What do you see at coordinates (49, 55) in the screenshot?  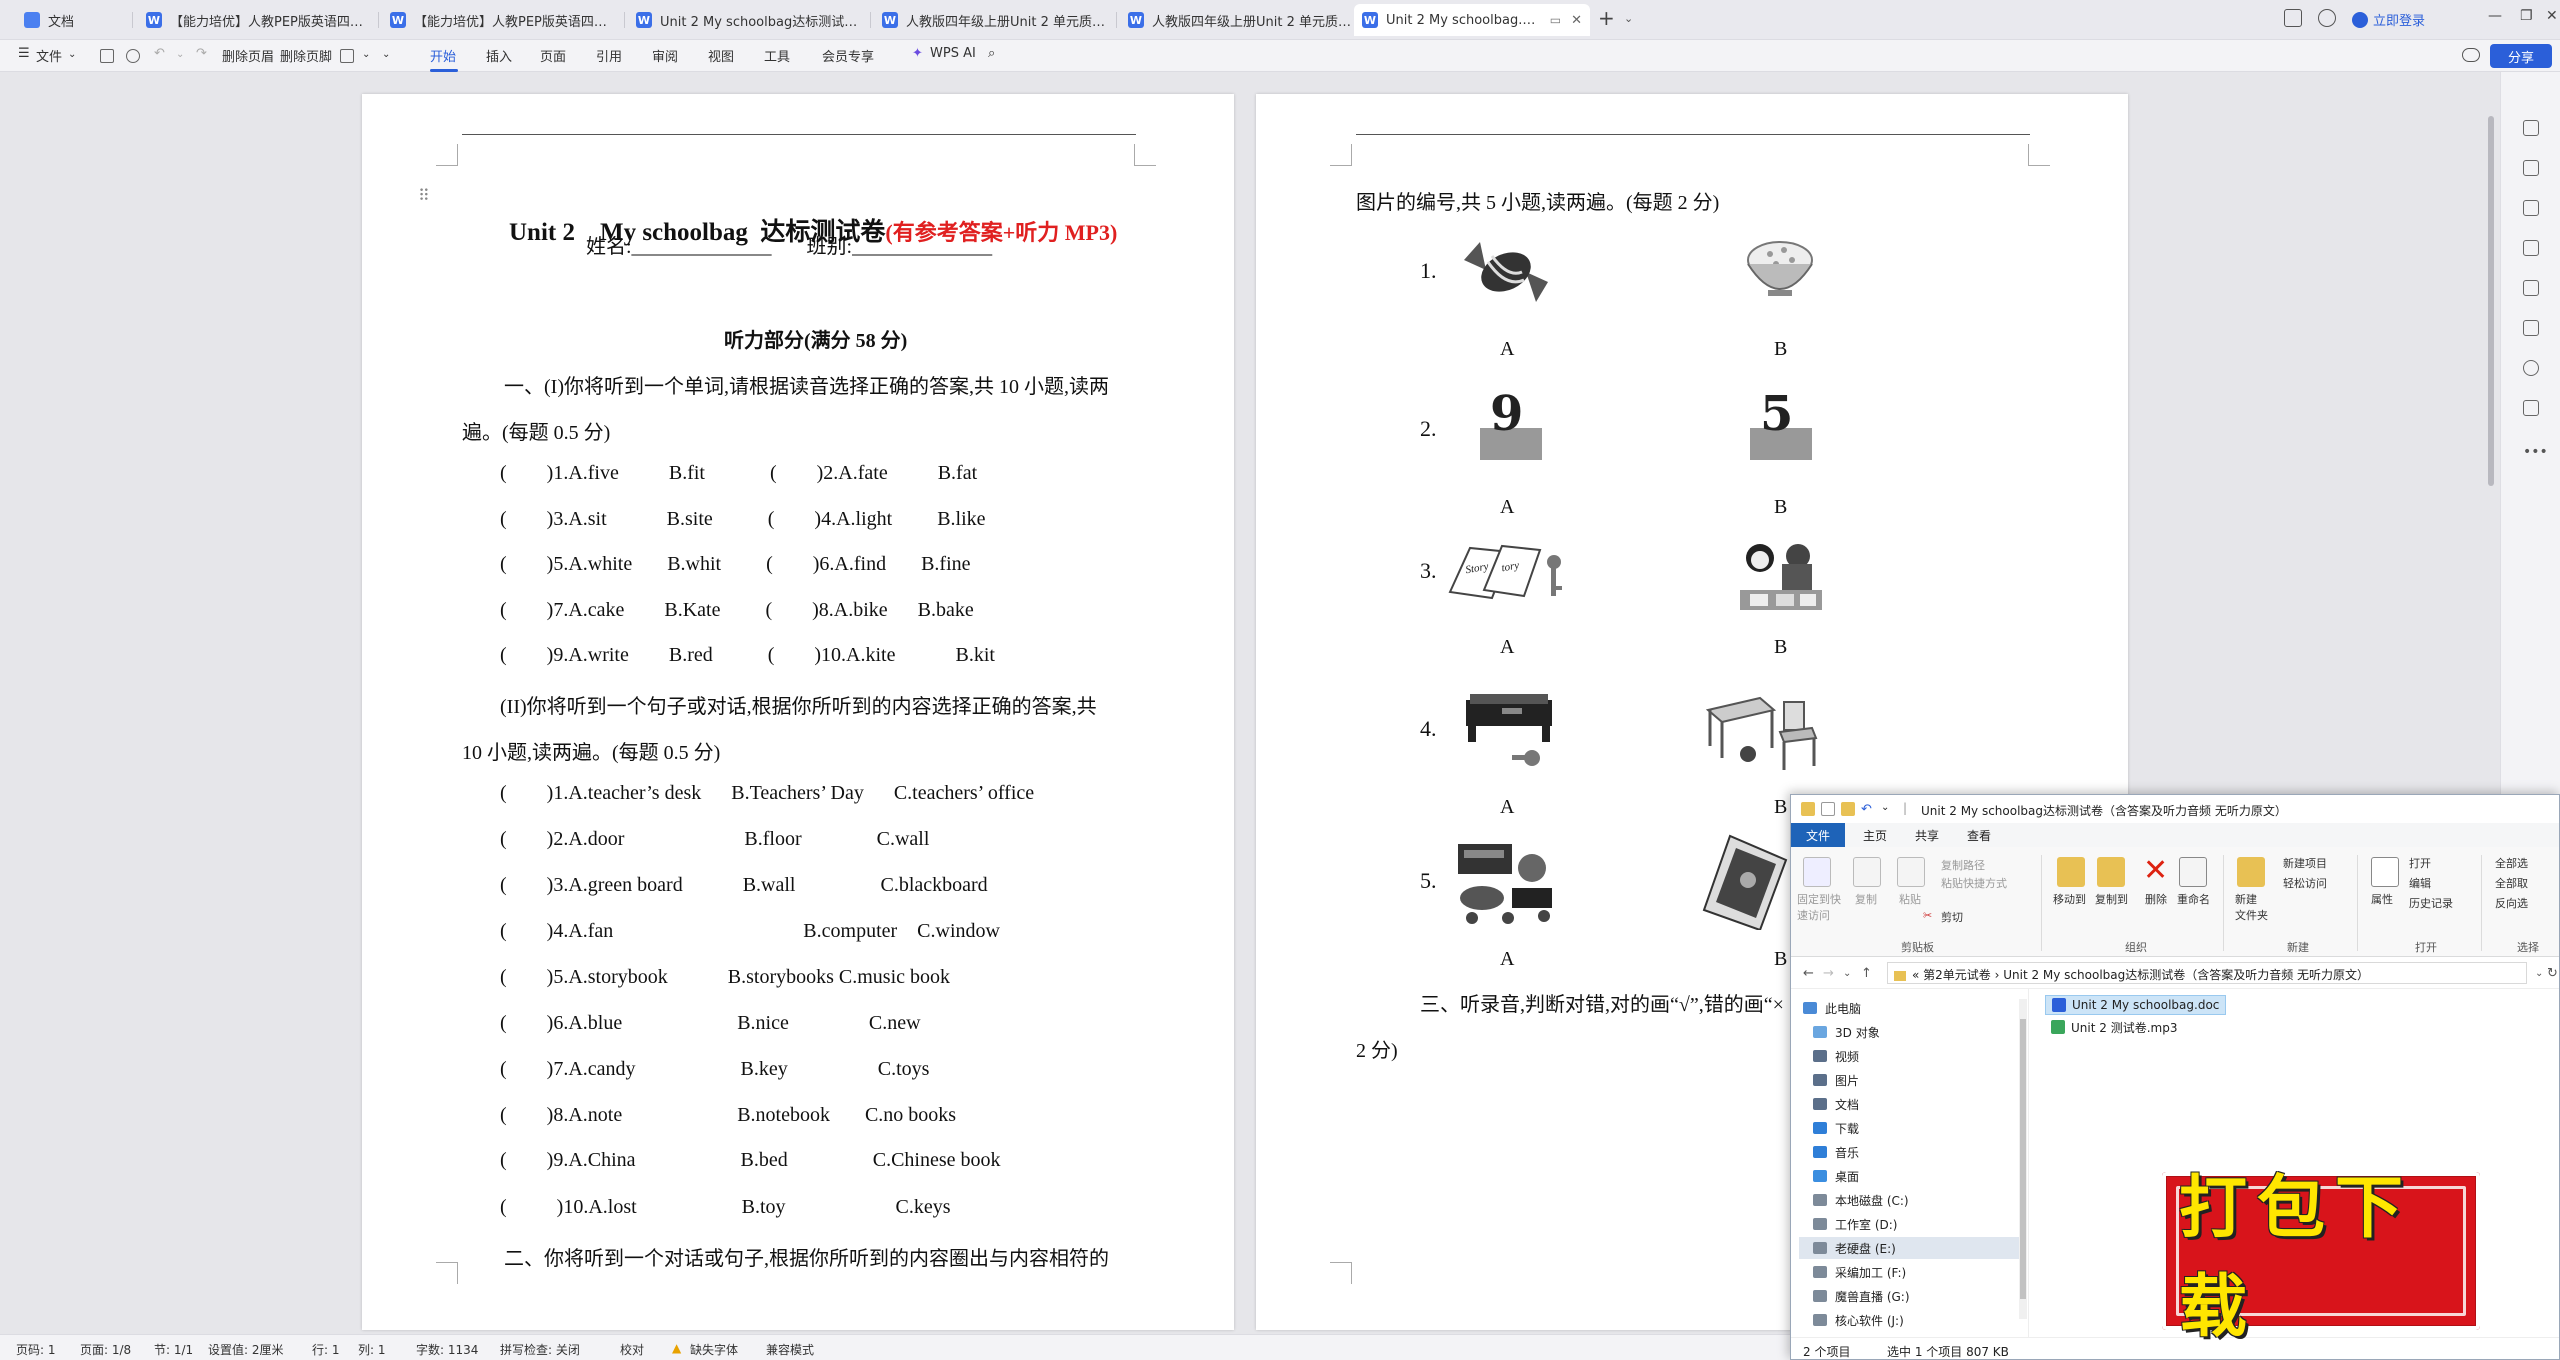 I see `file-menu: 文件` at bounding box center [49, 55].